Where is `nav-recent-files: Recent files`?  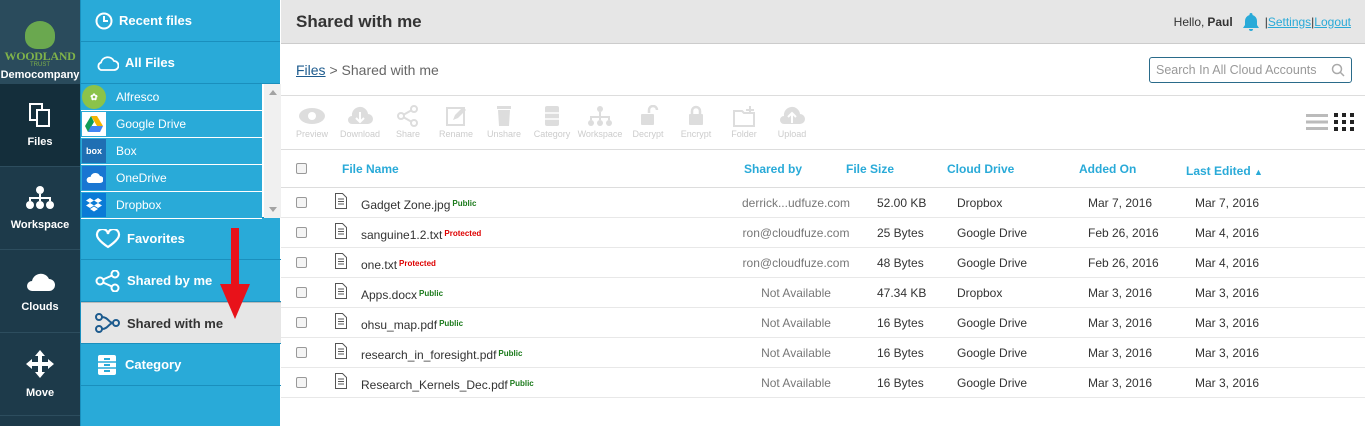 nav-recent-files: Recent files is located at coordinates (180, 21).